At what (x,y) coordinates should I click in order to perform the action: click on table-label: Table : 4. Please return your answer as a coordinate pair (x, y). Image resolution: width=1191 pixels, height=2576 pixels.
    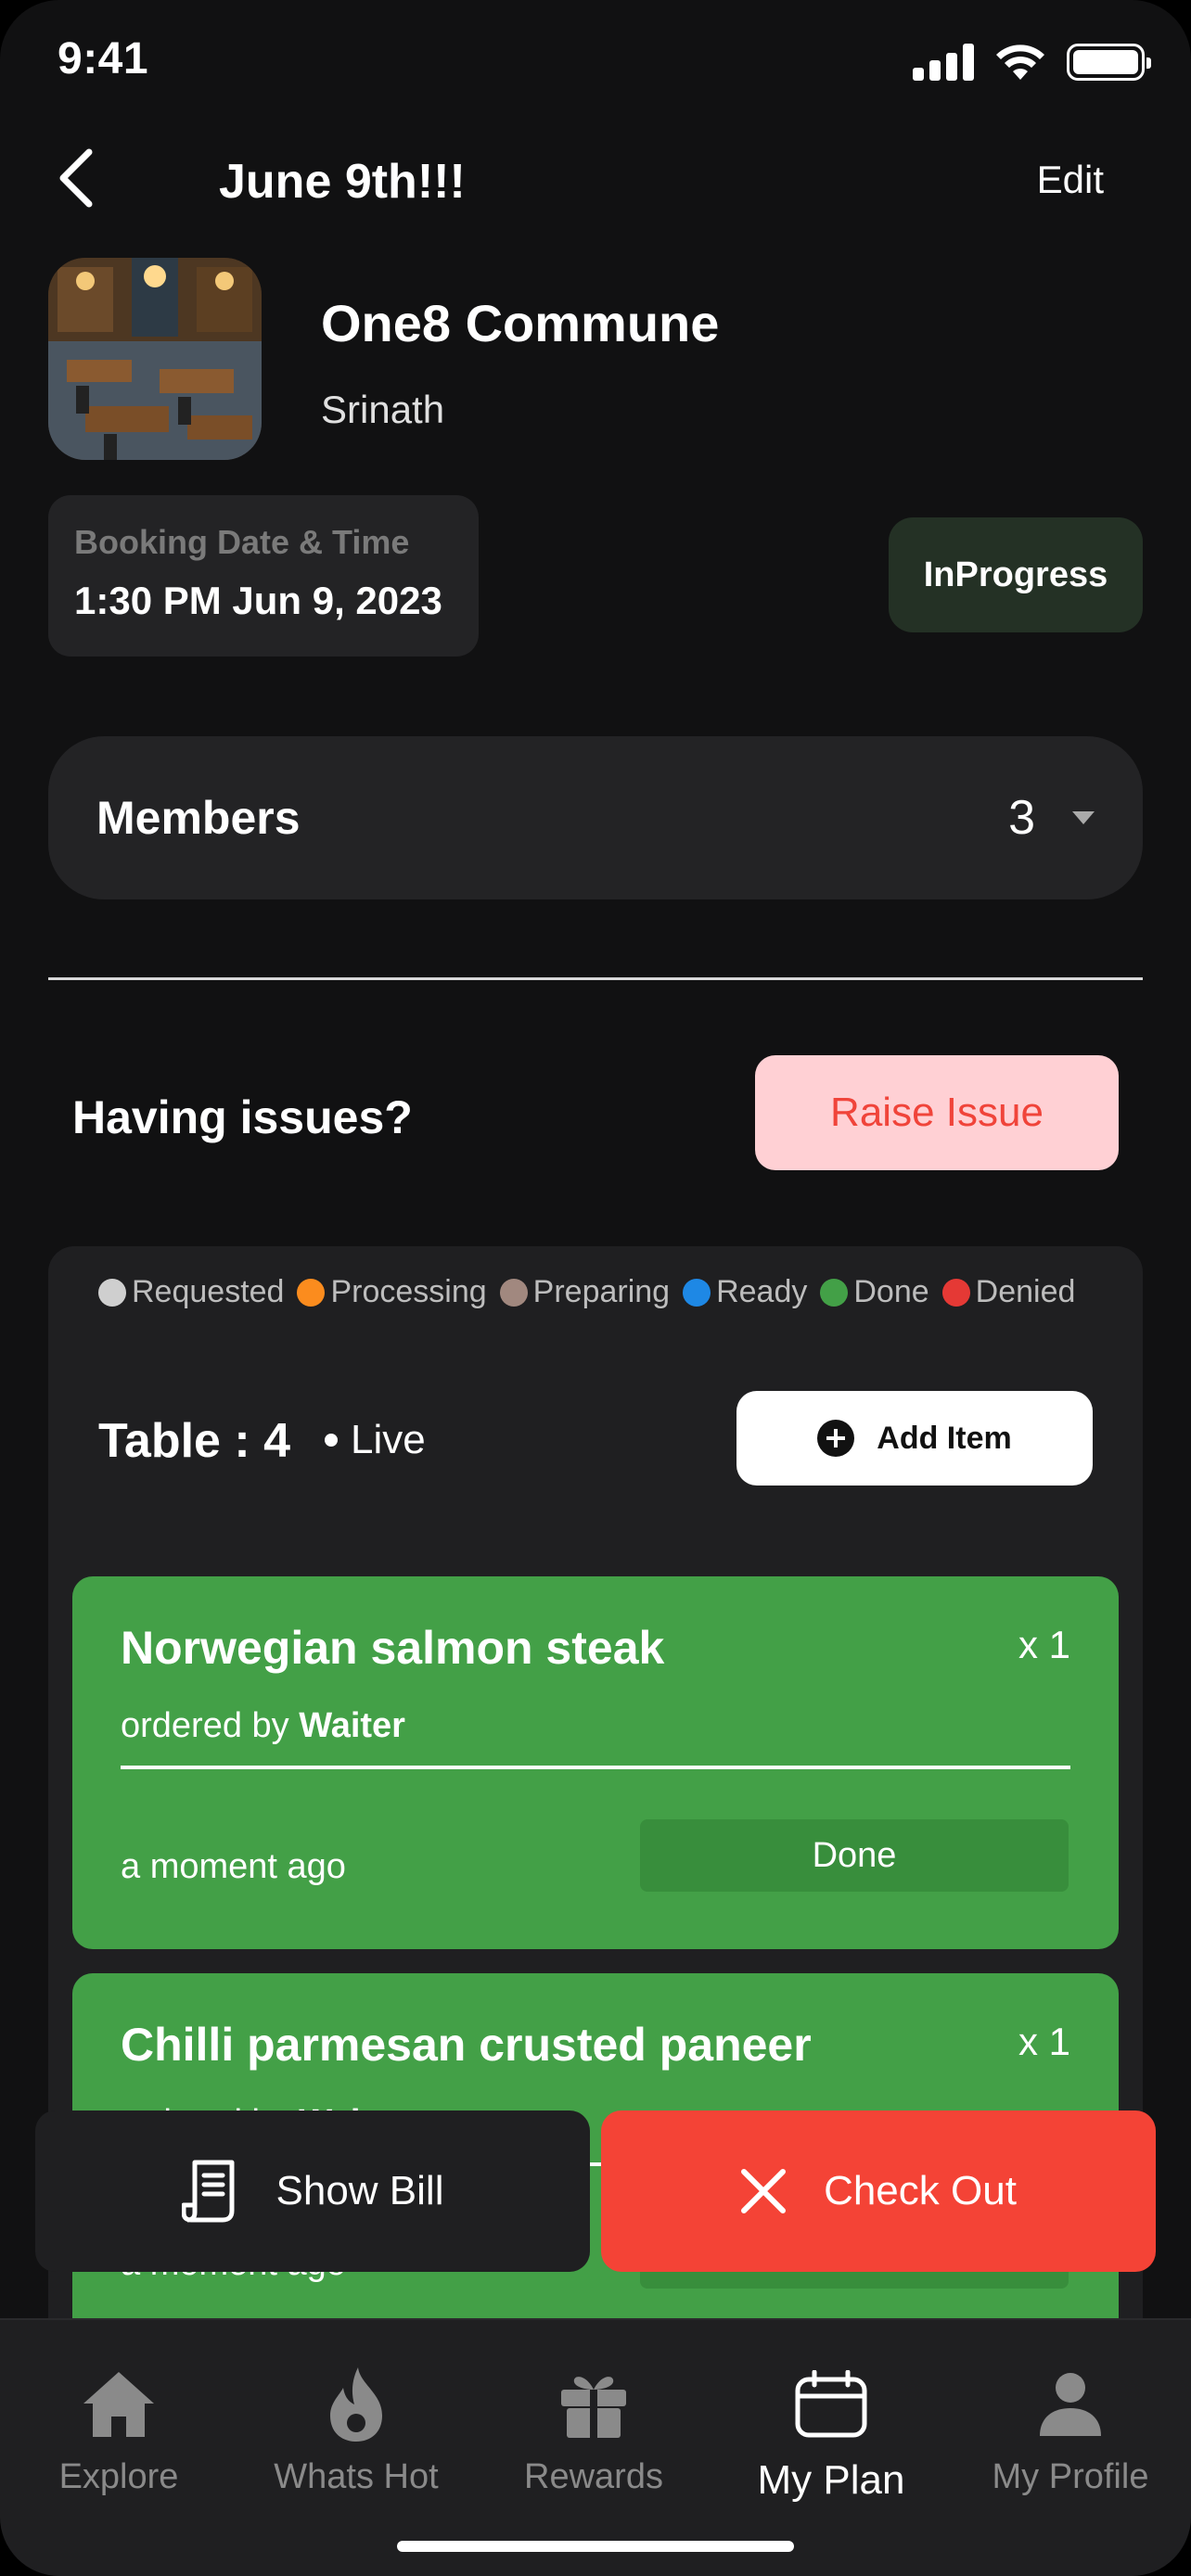
    Looking at the image, I should click on (194, 1441).